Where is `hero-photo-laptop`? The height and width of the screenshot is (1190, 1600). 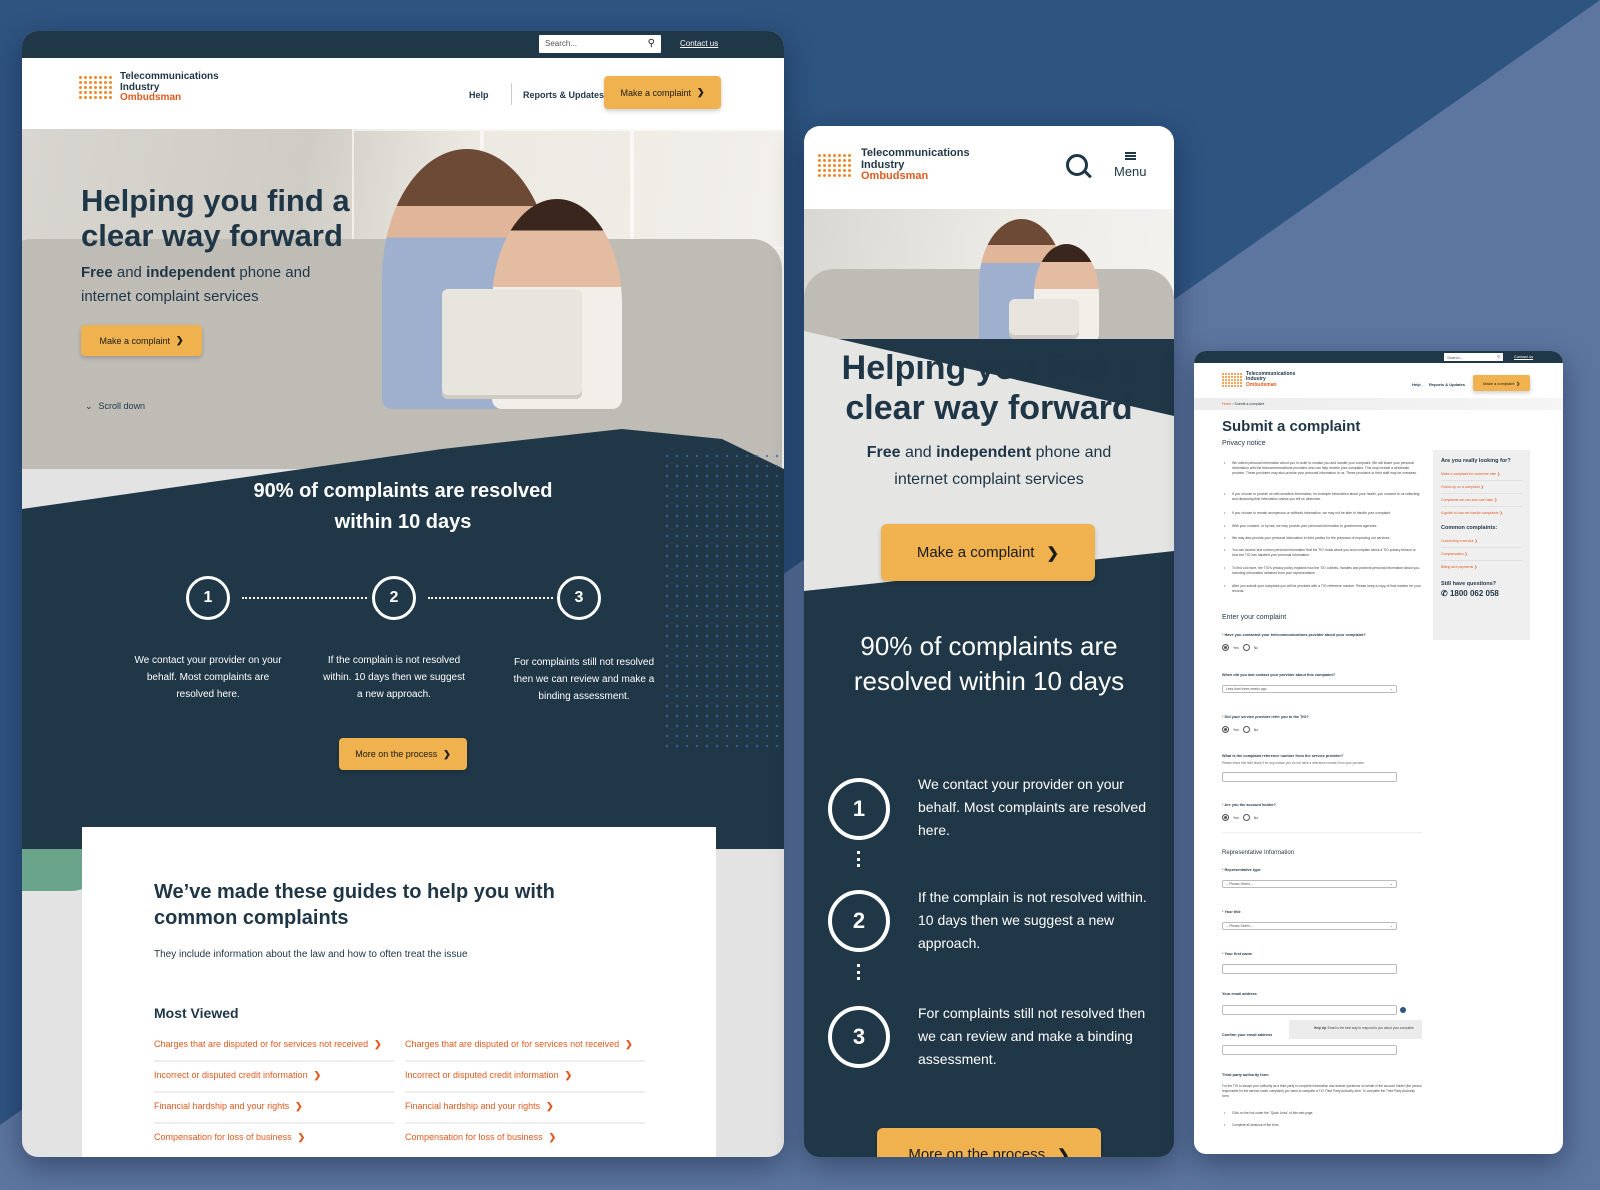 hero-photo-laptop is located at coordinates (512, 344).